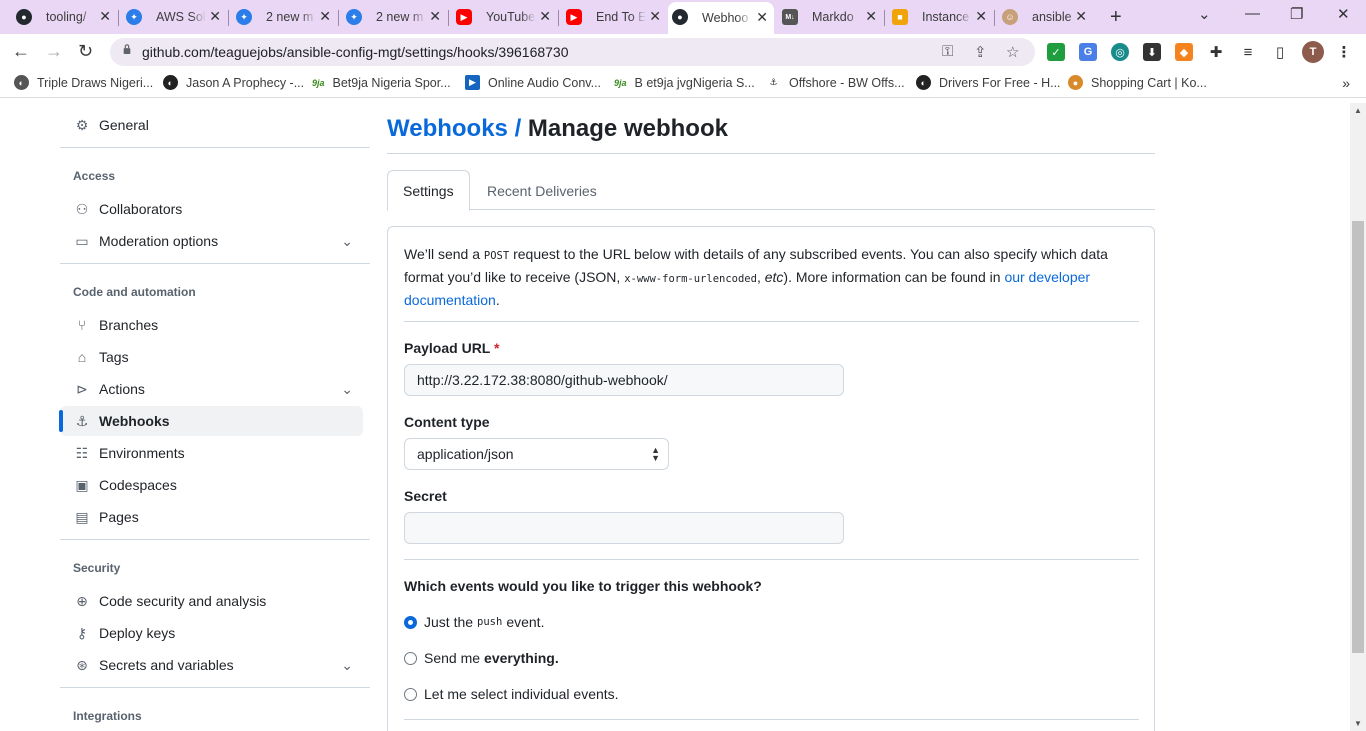 The height and width of the screenshot is (731, 1366). I want to click on sidebar-item-collaborators: ⚇ Collaborators, so click(211, 209).